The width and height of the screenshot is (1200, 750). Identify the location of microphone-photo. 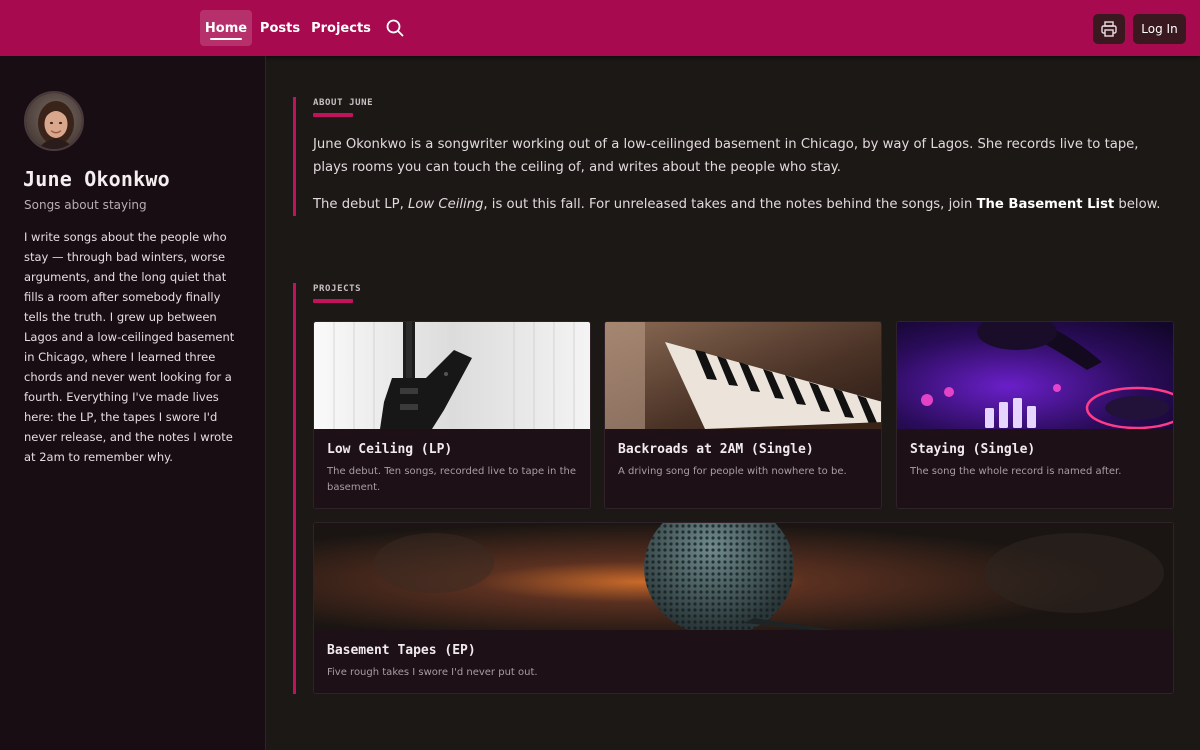
(743, 576).